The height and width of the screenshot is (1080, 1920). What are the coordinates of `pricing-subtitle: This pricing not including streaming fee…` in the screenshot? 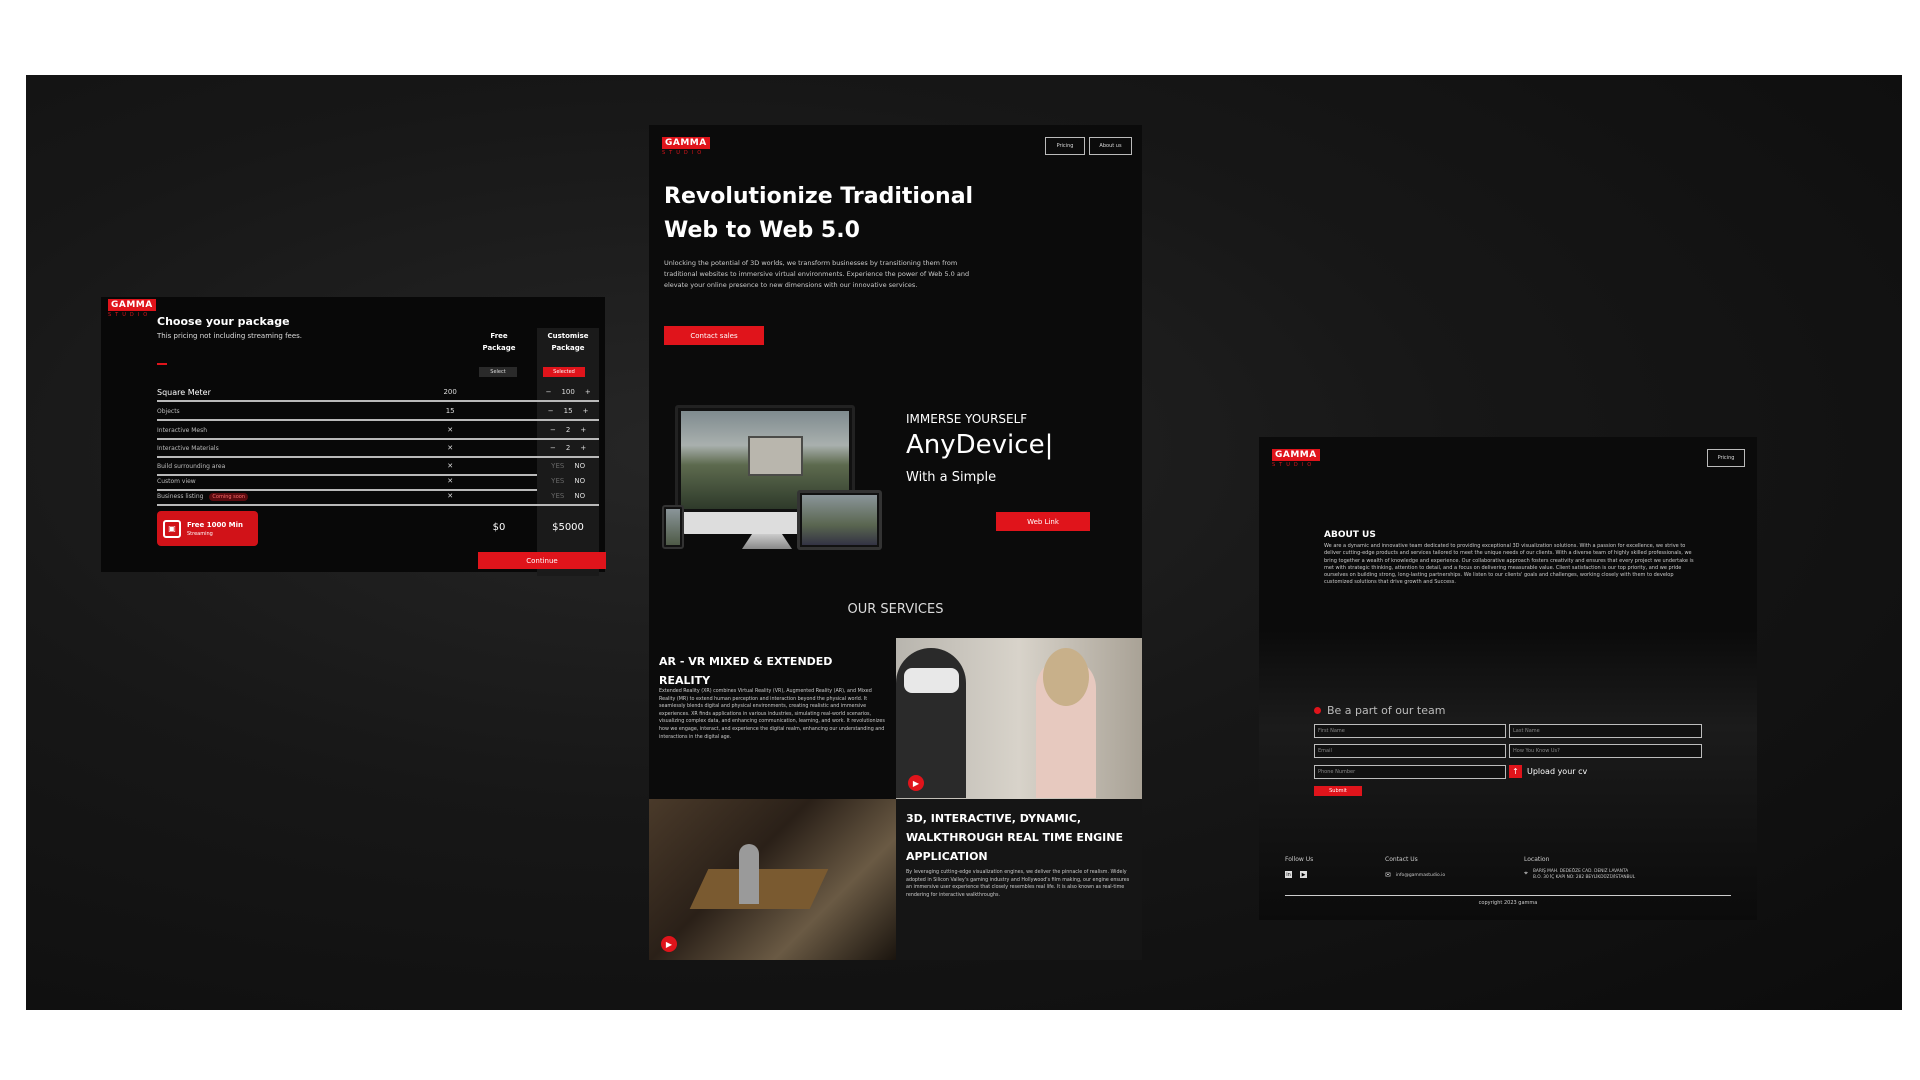 It's located at (230, 336).